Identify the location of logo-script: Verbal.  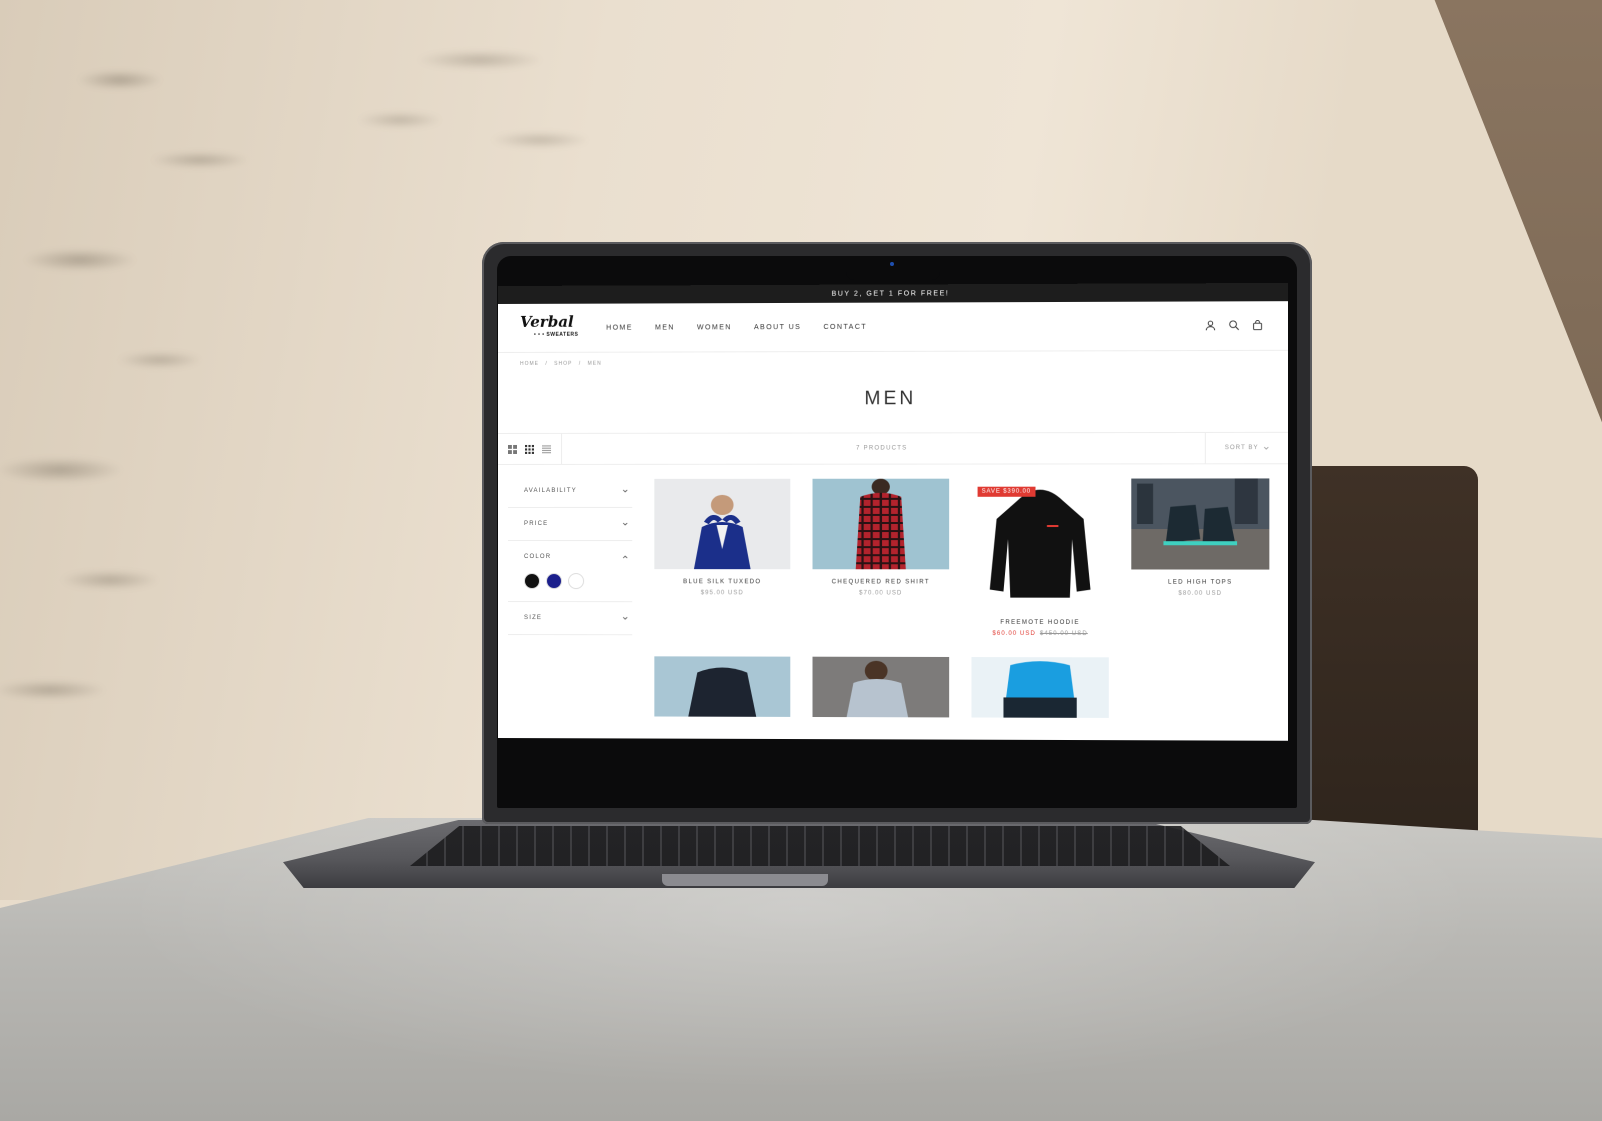
(547, 322).